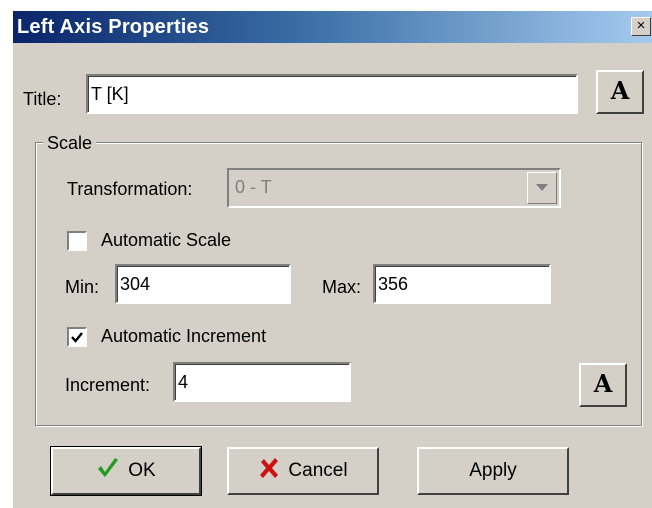 This screenshot has width=652, height=508. I want to click on automatic-increment-checkbox, so click(77, 337).